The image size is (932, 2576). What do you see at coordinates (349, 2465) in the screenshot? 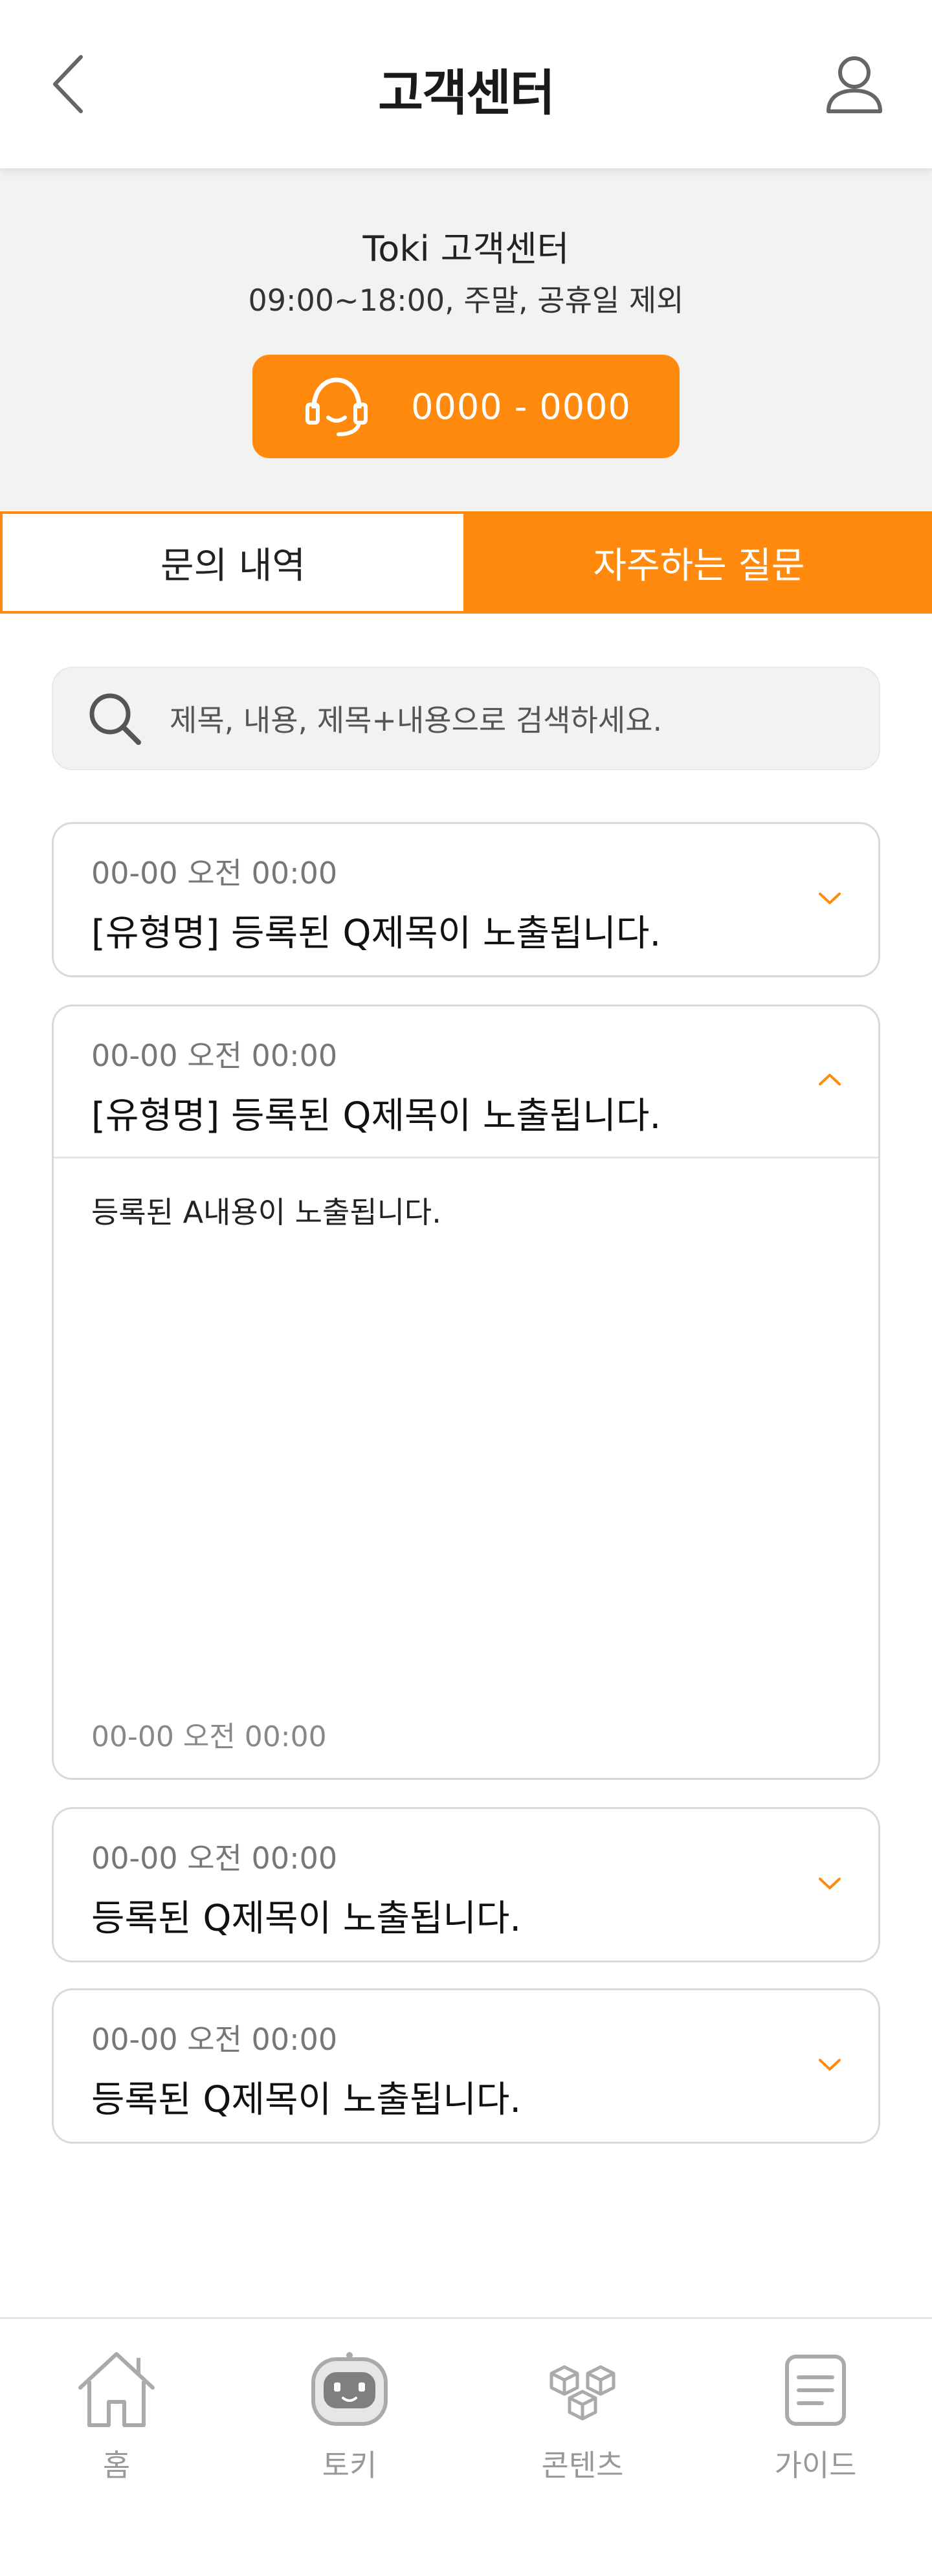
I see `nav-label: 토키` at bounding box center [349, 2465].